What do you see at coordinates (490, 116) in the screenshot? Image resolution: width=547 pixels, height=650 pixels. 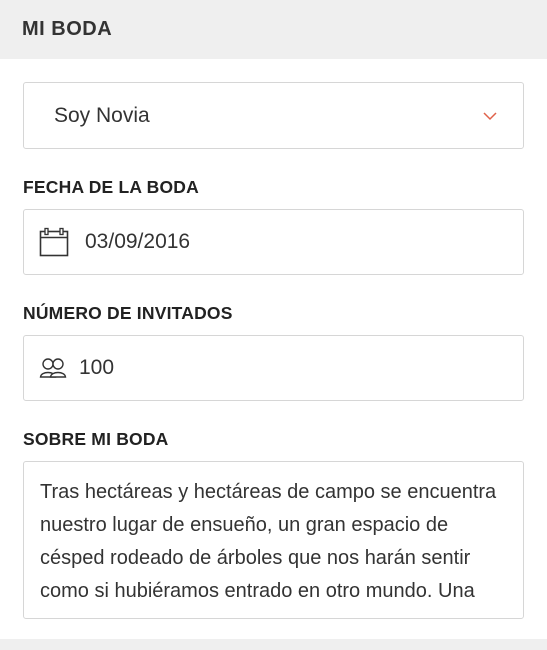 I see `chevron-down-icon` at bounding box center [490, 116].